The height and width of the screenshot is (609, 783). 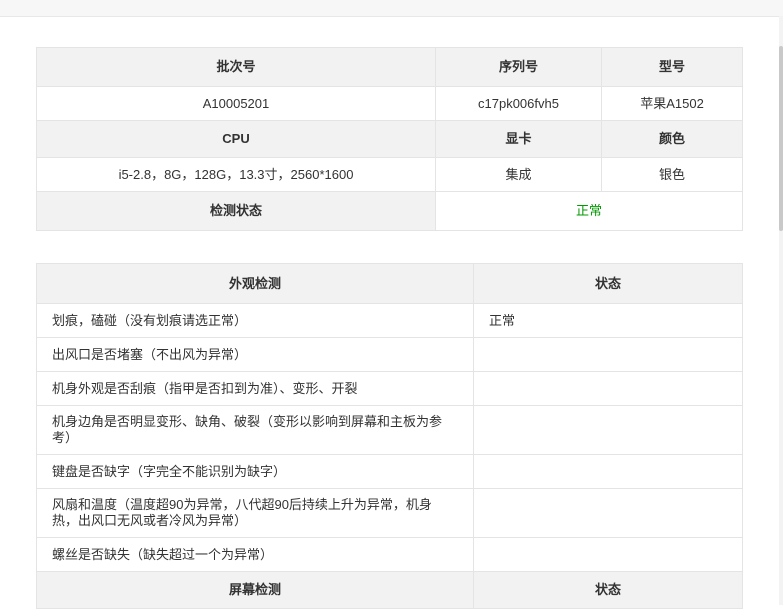 I want to click on table-row: 机身边角是否明显变形、缺角、破裂（变形以影响到屏幕和主板为参考）, so click(x=389, y=430).